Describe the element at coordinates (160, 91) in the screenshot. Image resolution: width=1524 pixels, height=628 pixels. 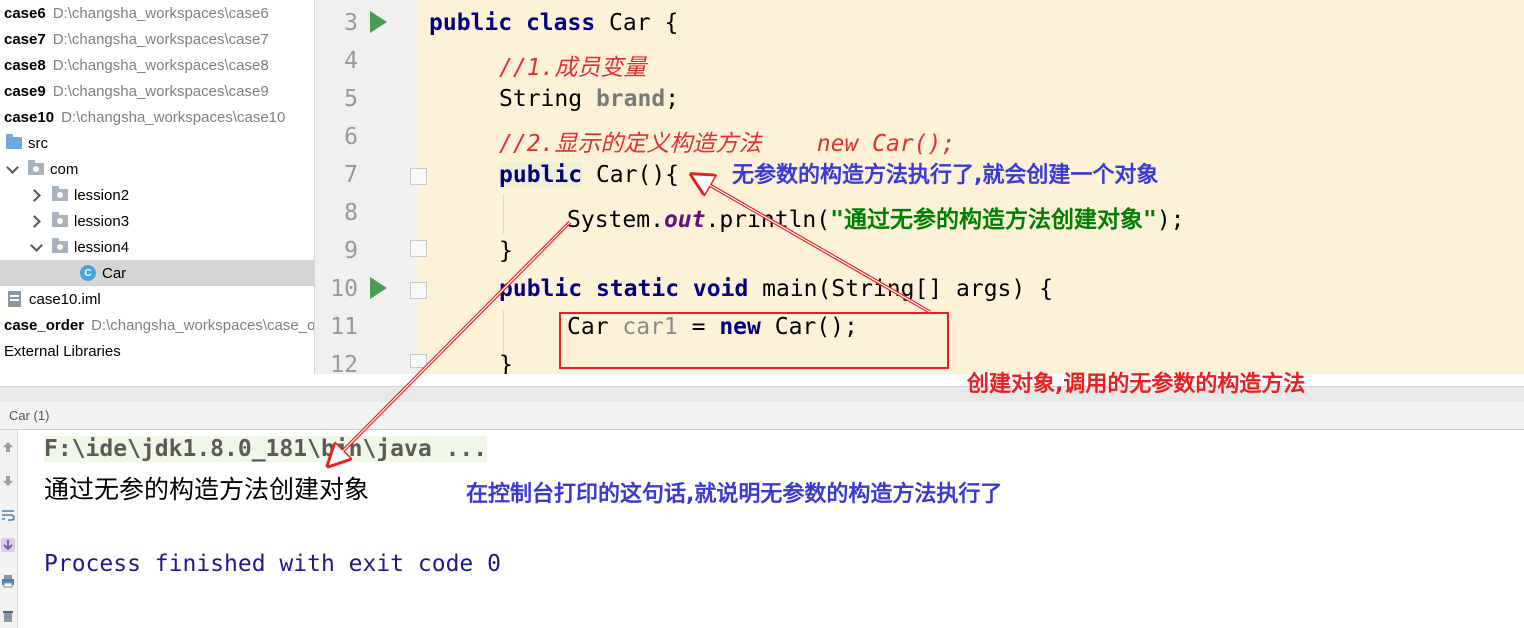
I see `tree-item-path: D:\changsha_workspaces\case9` at that location.